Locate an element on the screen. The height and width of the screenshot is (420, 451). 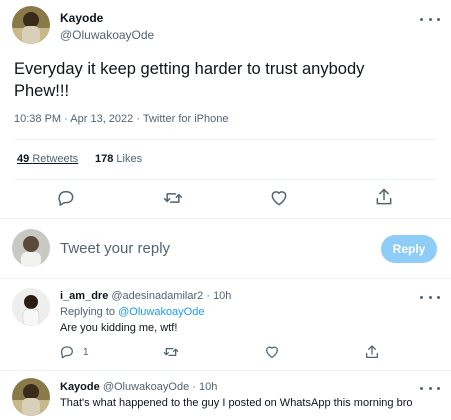
likes-stat: 178 Likes is located at coordinates (118, 159).